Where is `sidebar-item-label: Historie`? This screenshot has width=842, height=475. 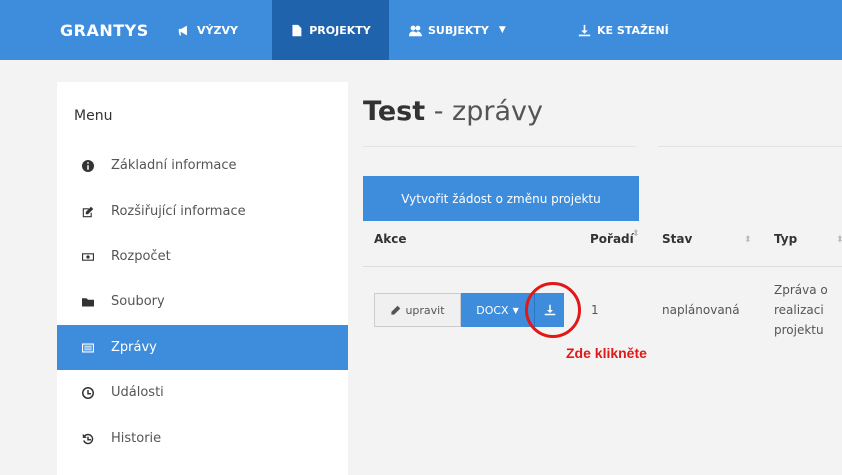
sidebar-item-label: Historie is located at coordinates (136, 438).